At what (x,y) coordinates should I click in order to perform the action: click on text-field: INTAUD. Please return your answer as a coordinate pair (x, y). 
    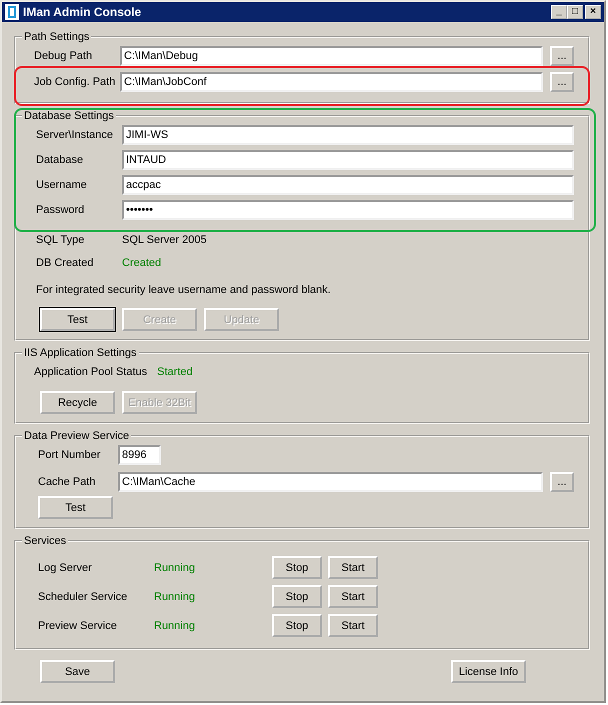
    Looking at the image, I should click on (348, 160).